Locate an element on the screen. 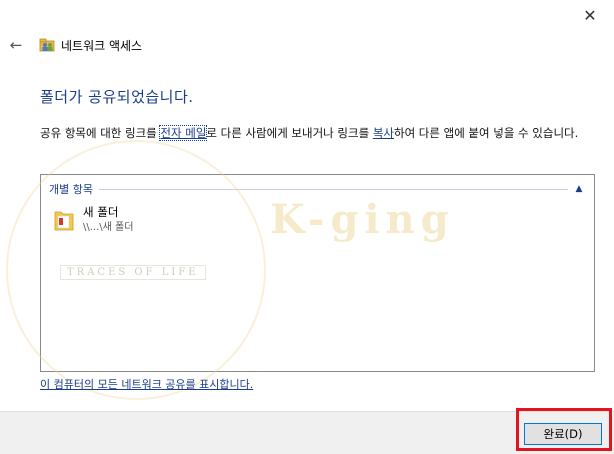  close-icon: ✕ is located at coordinates (590, 15).